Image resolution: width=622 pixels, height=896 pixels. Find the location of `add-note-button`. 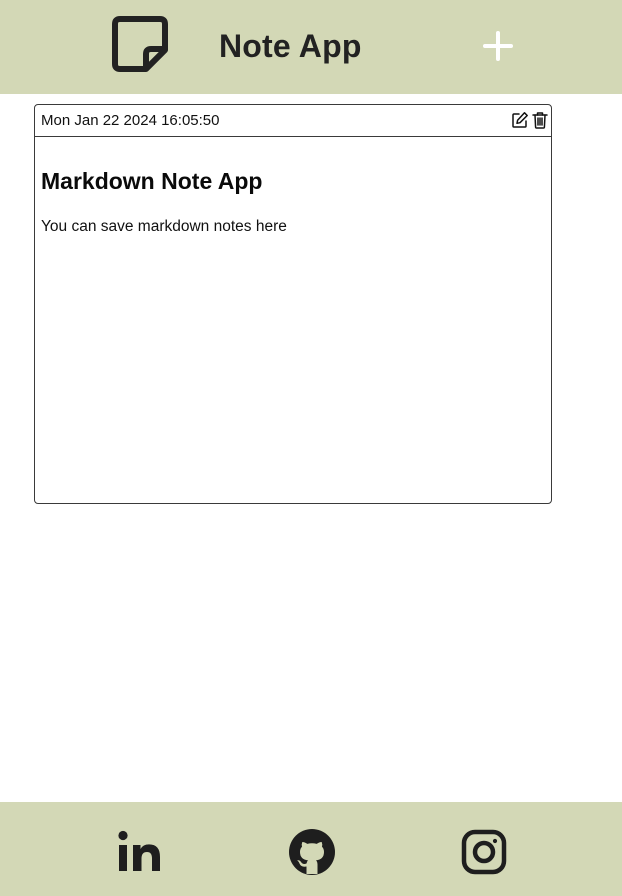

add-note-button is located at coordinates (498, 46).